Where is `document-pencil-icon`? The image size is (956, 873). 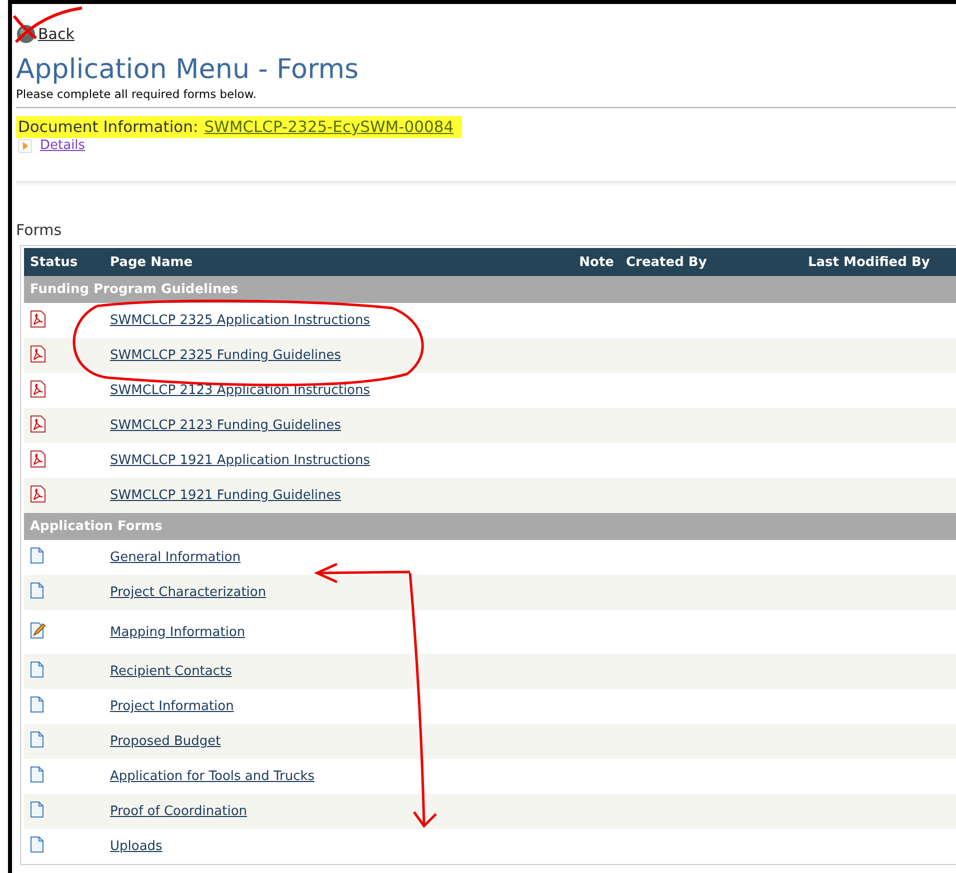
document-pencil-icon is located at coordinates (38, 630).